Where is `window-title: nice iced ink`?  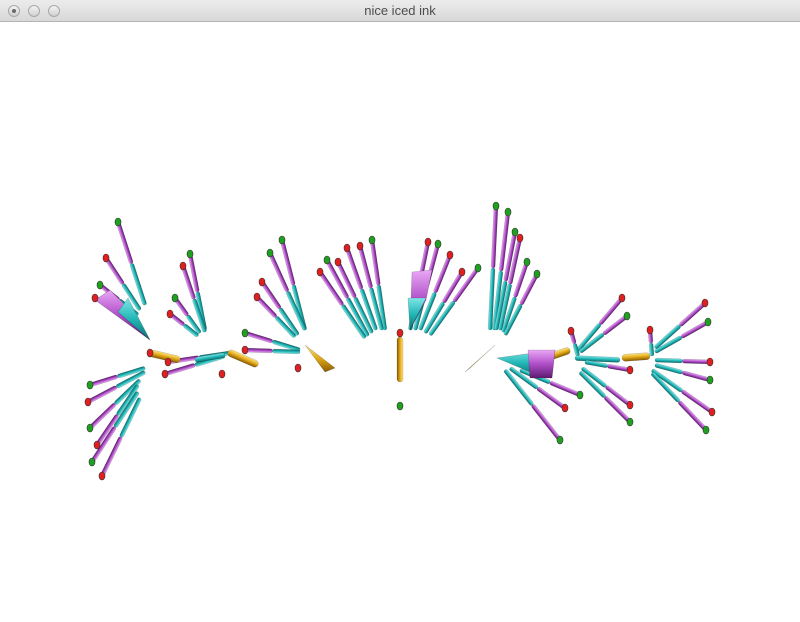
window-title: nice iced ink is located at coordinates (400, 10).